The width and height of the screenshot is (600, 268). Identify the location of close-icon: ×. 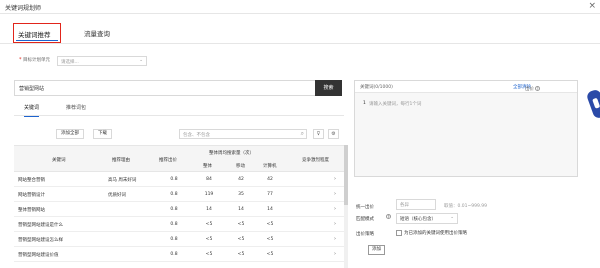
(592, 6).